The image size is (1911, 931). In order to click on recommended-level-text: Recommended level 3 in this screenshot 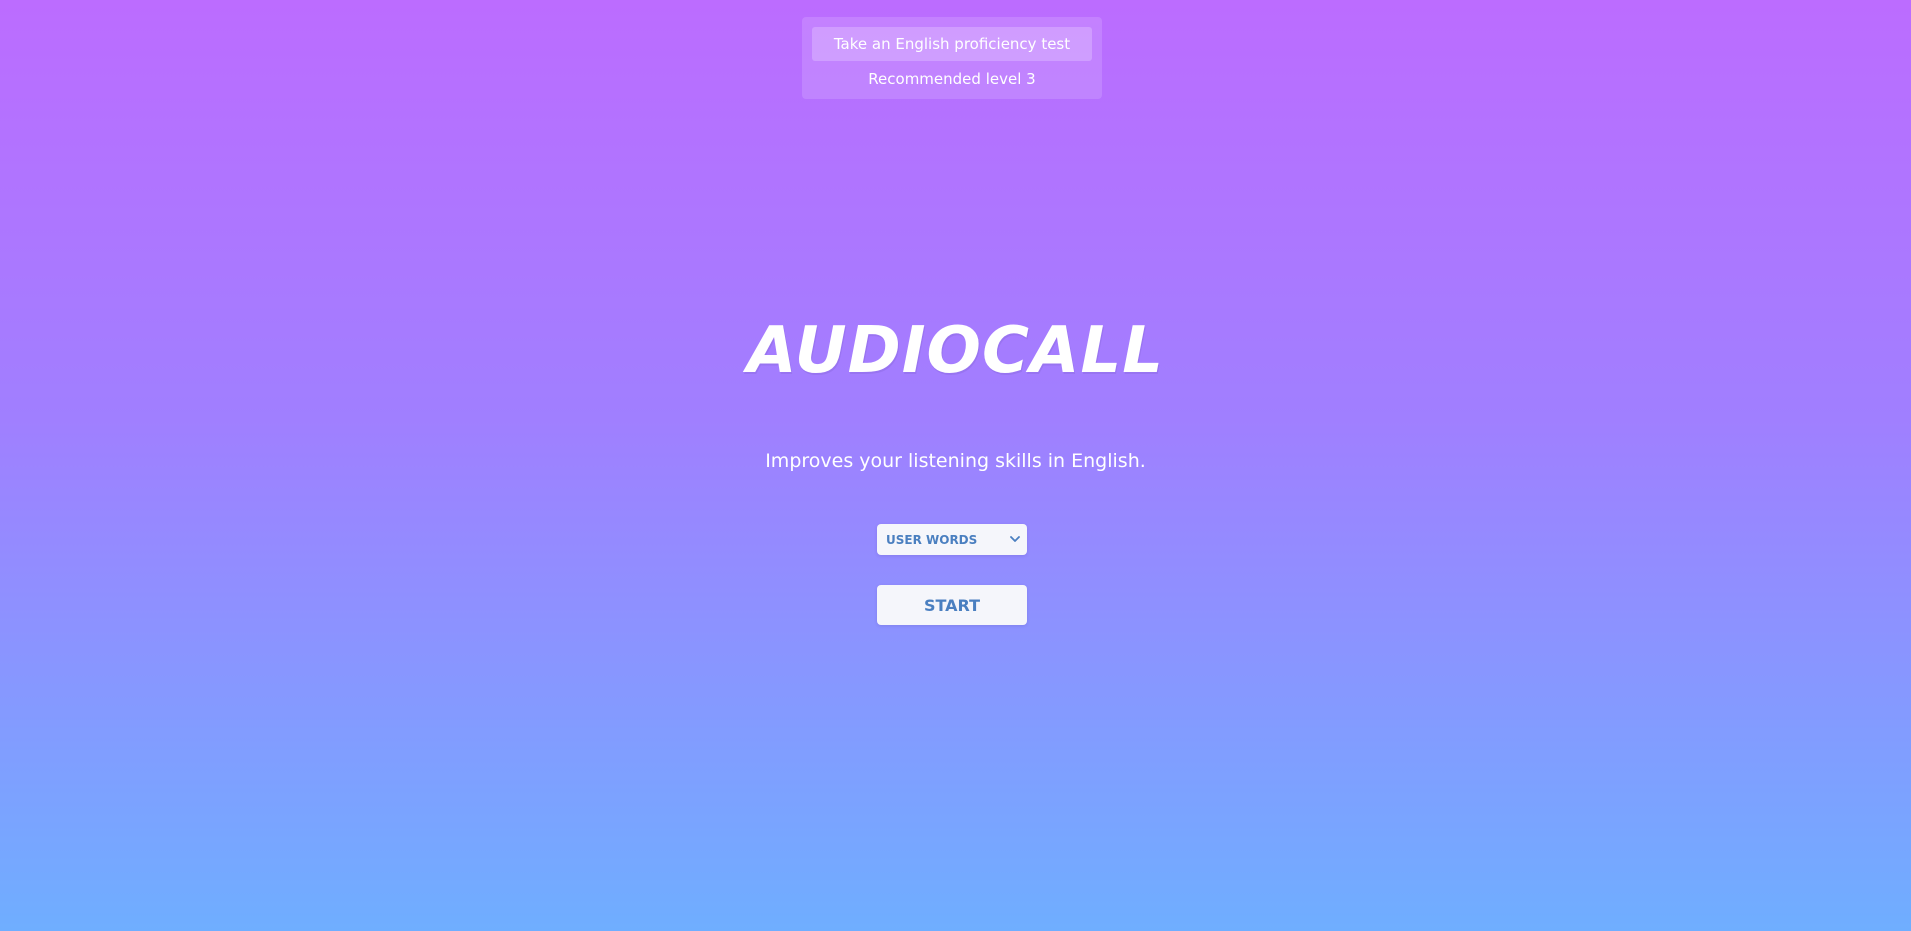, I will do `click(952, 79)`.